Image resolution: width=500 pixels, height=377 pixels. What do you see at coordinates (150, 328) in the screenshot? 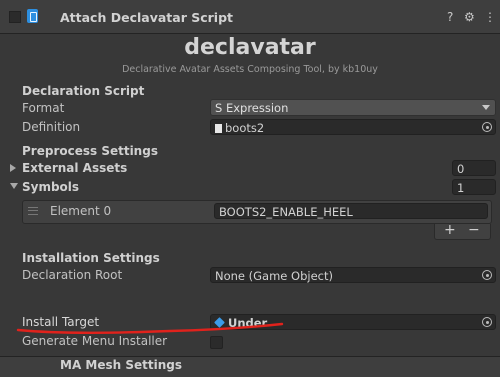
I see `red-underline-annotation` at bounding box center [150, 328].